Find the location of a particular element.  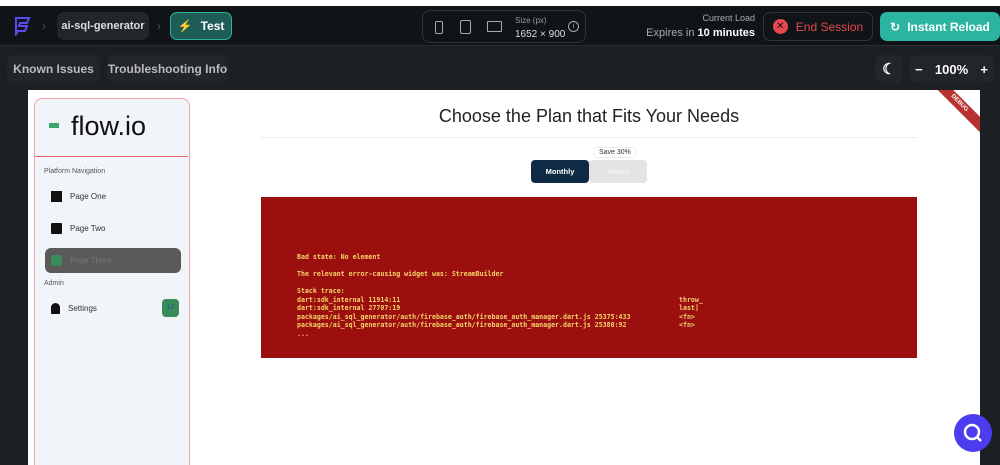

lightning-icon: ⚡ is located at coordinates (185, 26).